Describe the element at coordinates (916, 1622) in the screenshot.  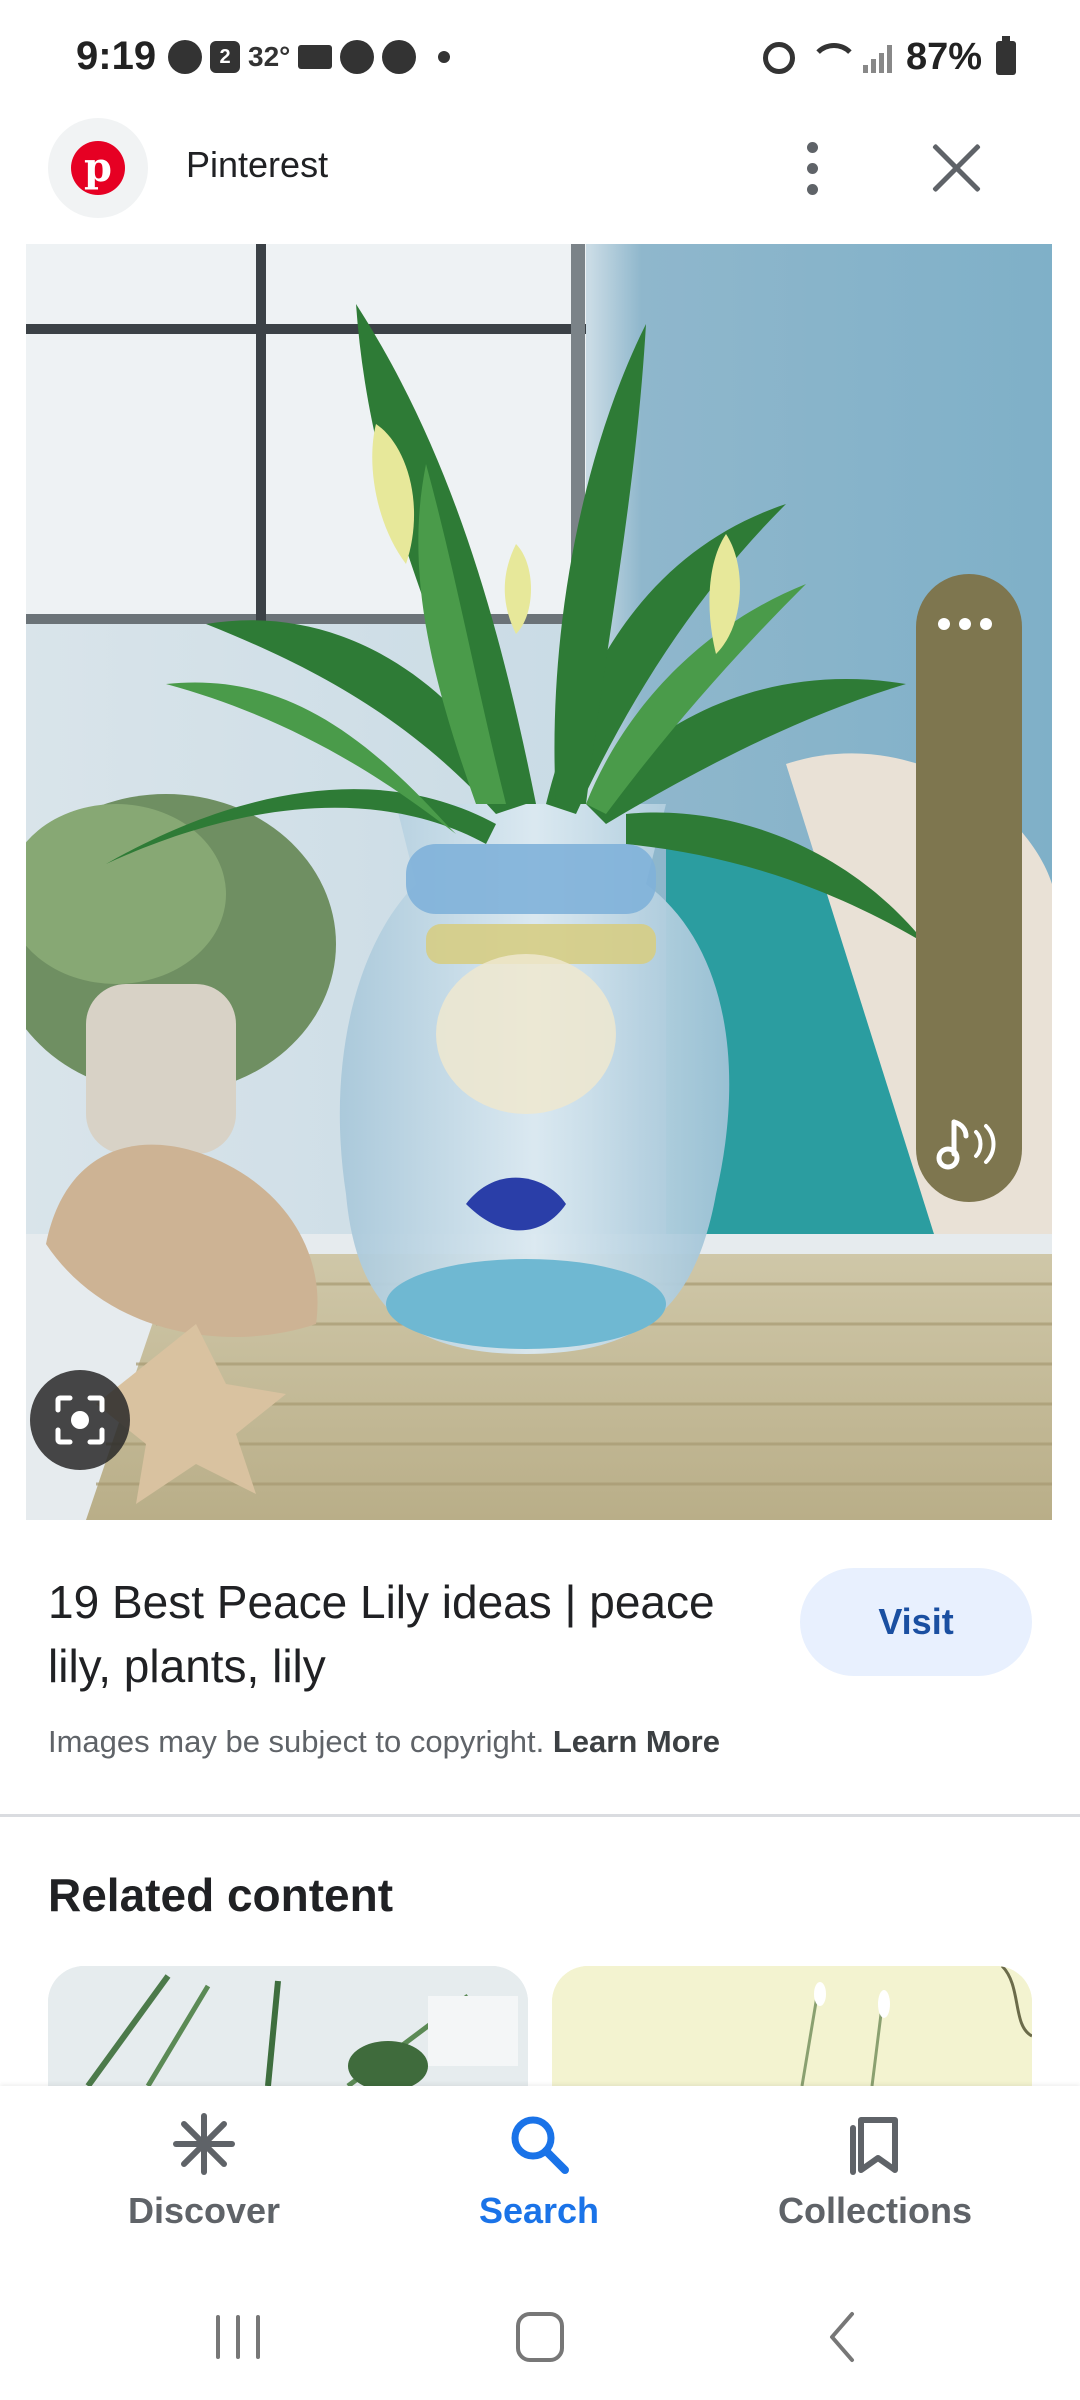
I see `visit-button: Visit` at that location.